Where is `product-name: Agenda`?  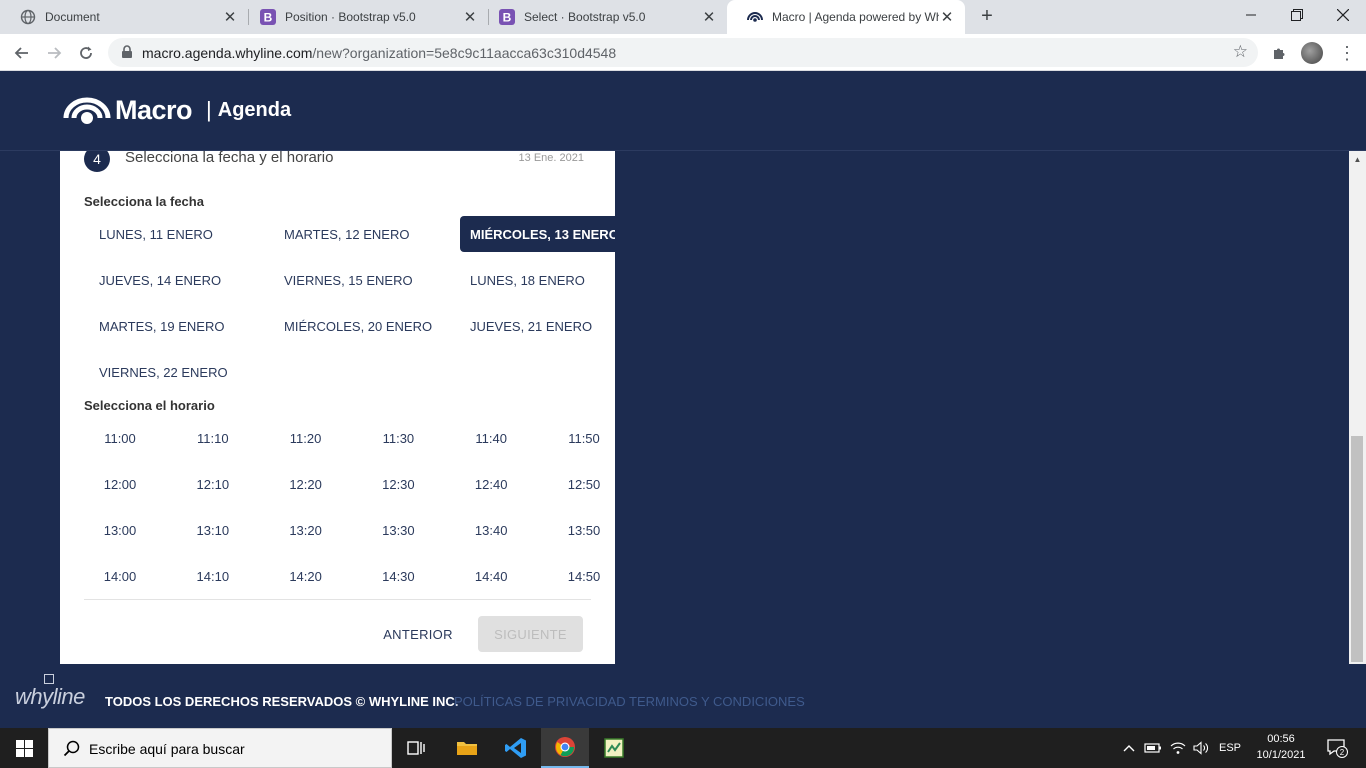
product-name: Agenda is located at coordinates (254, 109).